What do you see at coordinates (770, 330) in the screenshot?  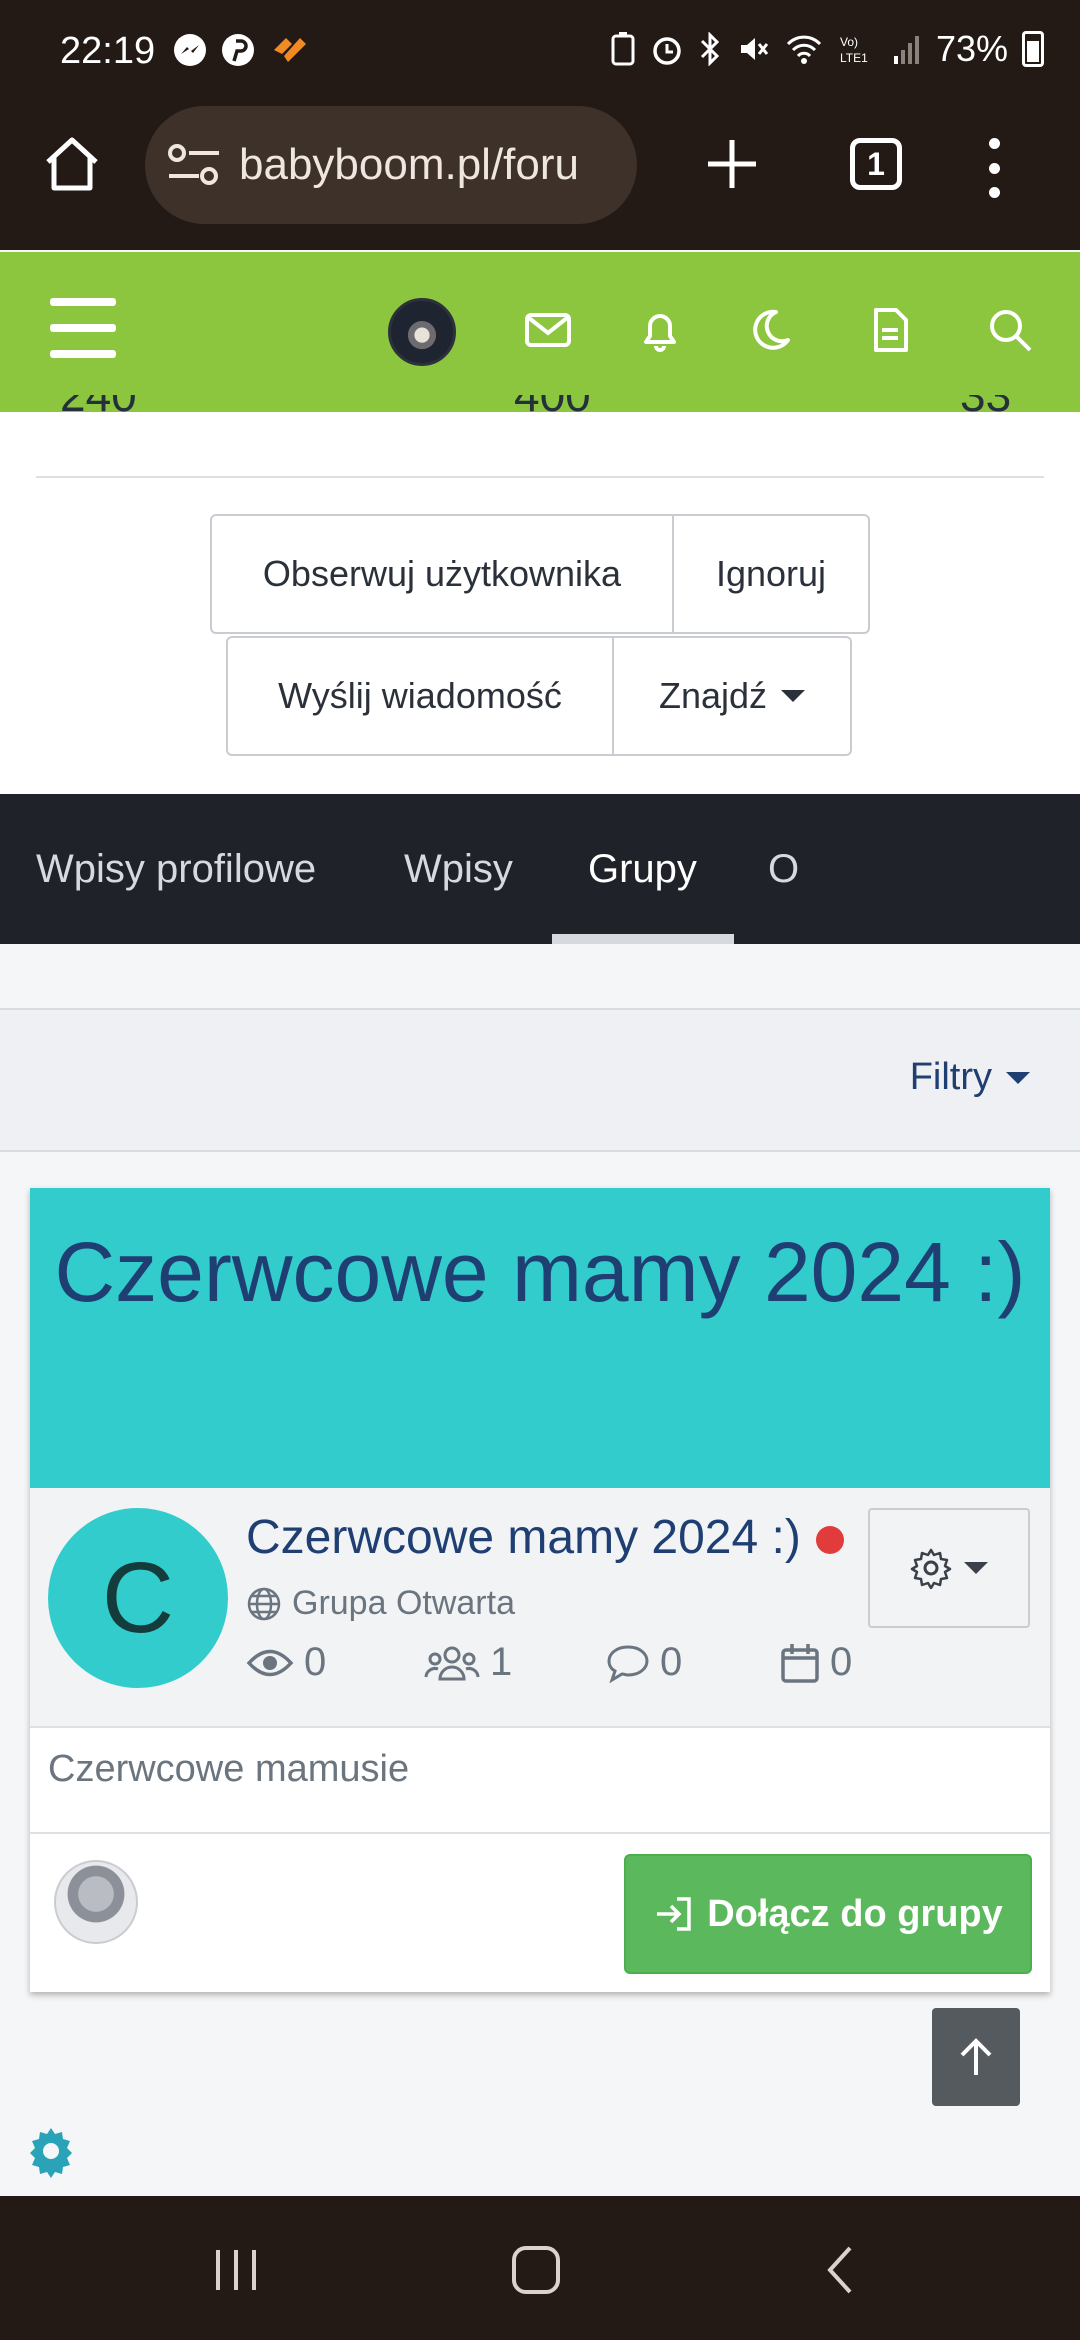 I see `moon-icon` at bounding box center [770, 330].